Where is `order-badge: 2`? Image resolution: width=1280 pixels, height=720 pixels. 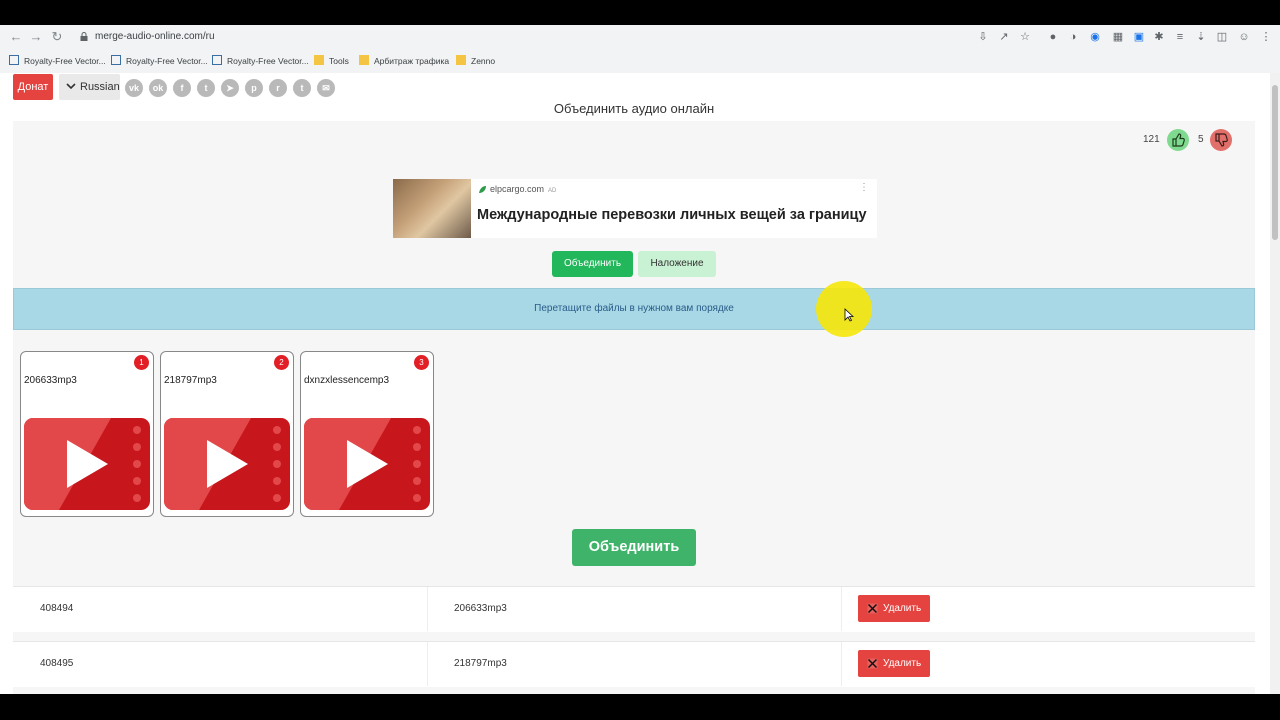 order-badge: 2 is located at coordinates (281, 362).